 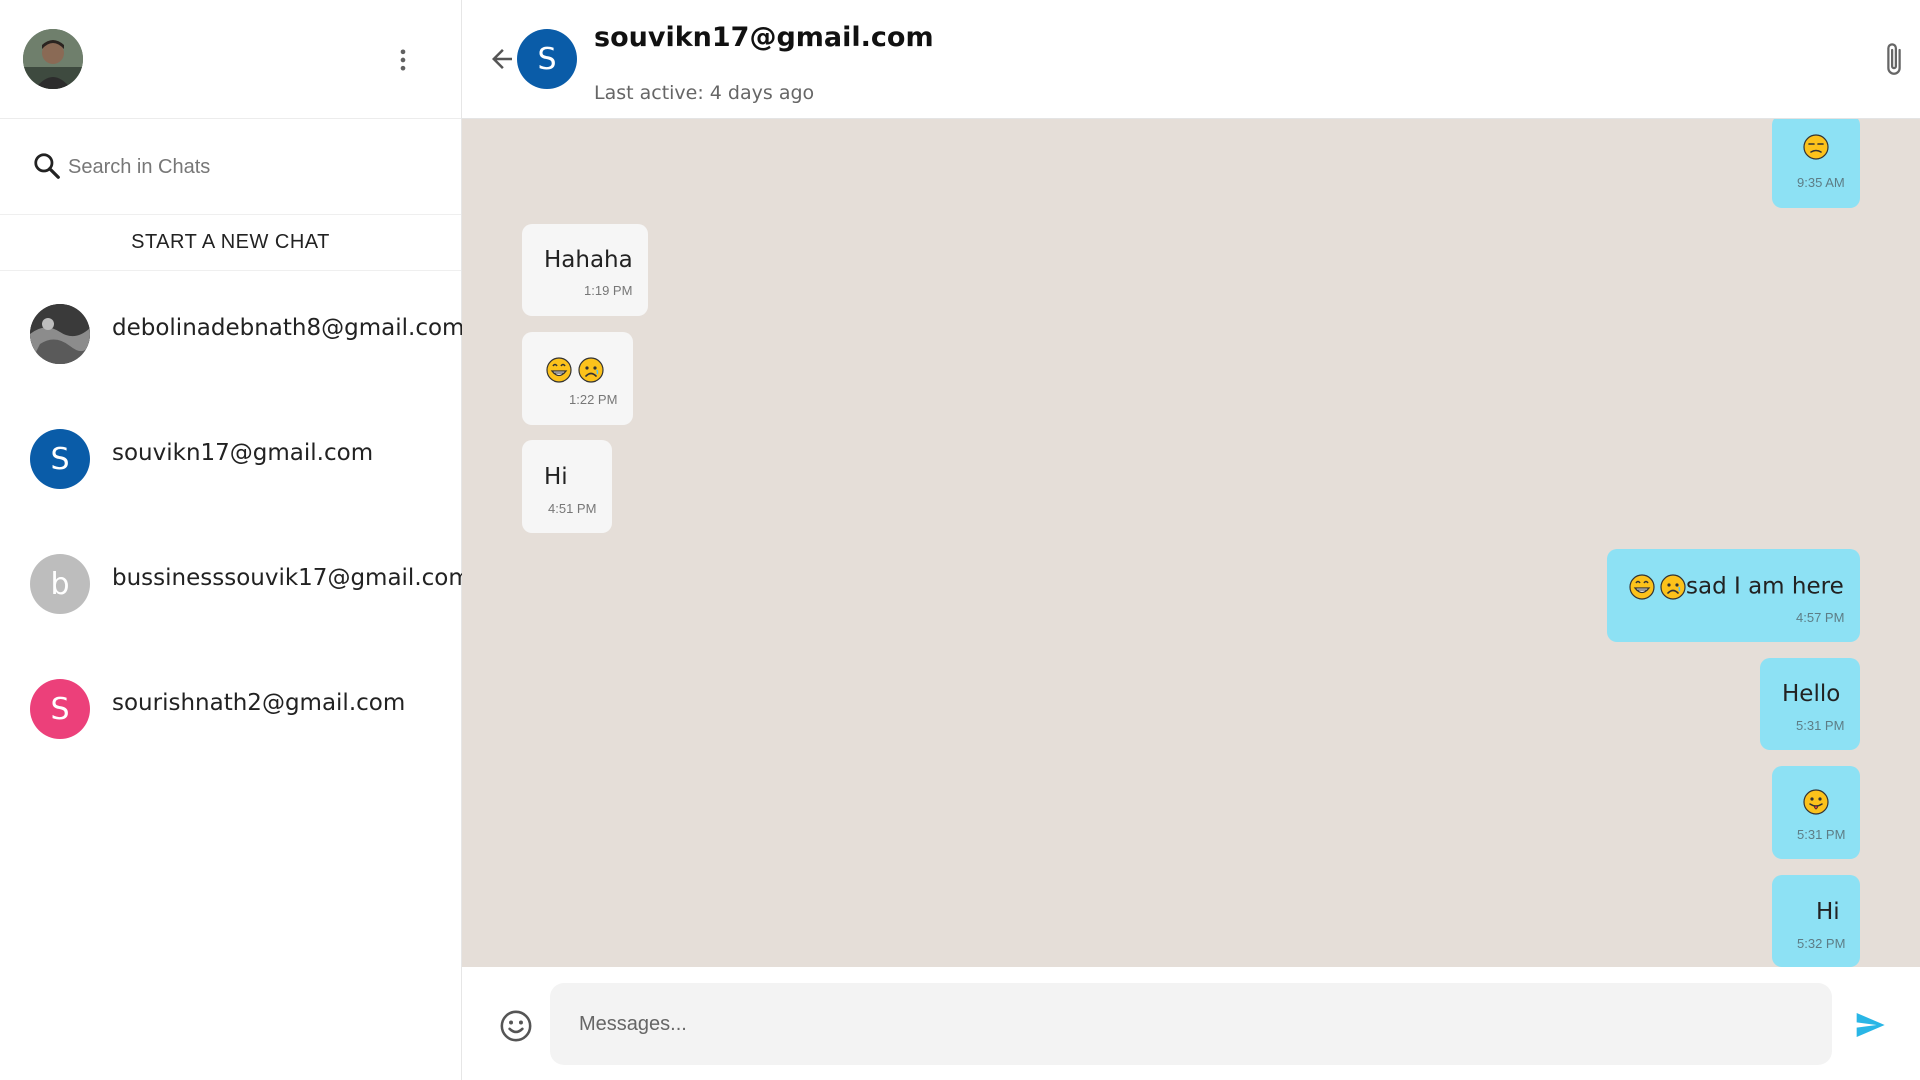 I want to click on message-bubble-incoming: Hi 4:51 PM, so click(x=567, y=486).